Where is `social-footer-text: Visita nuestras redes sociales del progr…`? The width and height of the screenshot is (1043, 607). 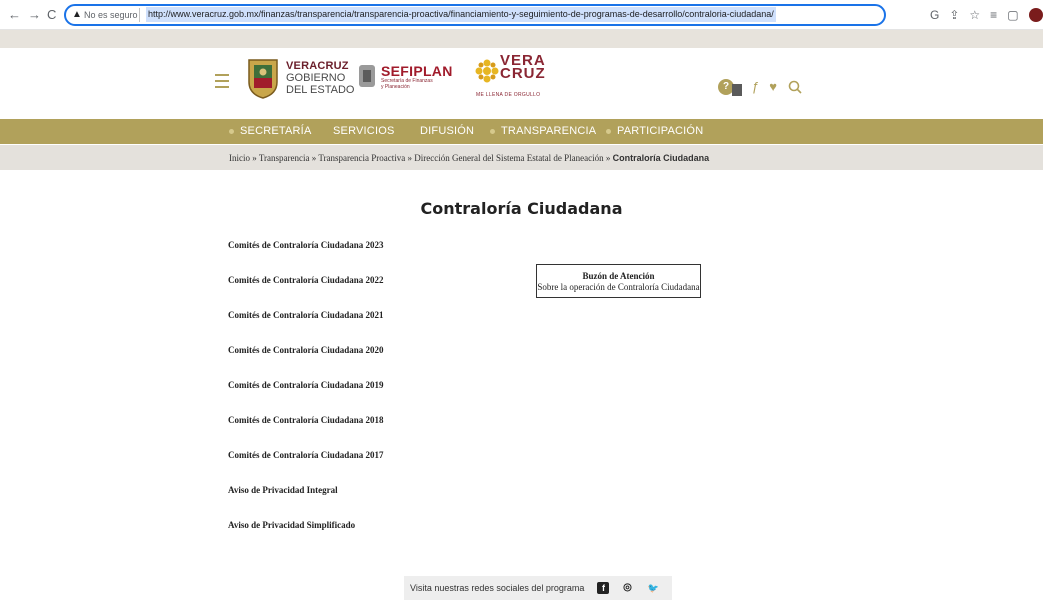 social-footer-text: Visita nuestras redes sociales del progr… is located at coordinates (497, 588).